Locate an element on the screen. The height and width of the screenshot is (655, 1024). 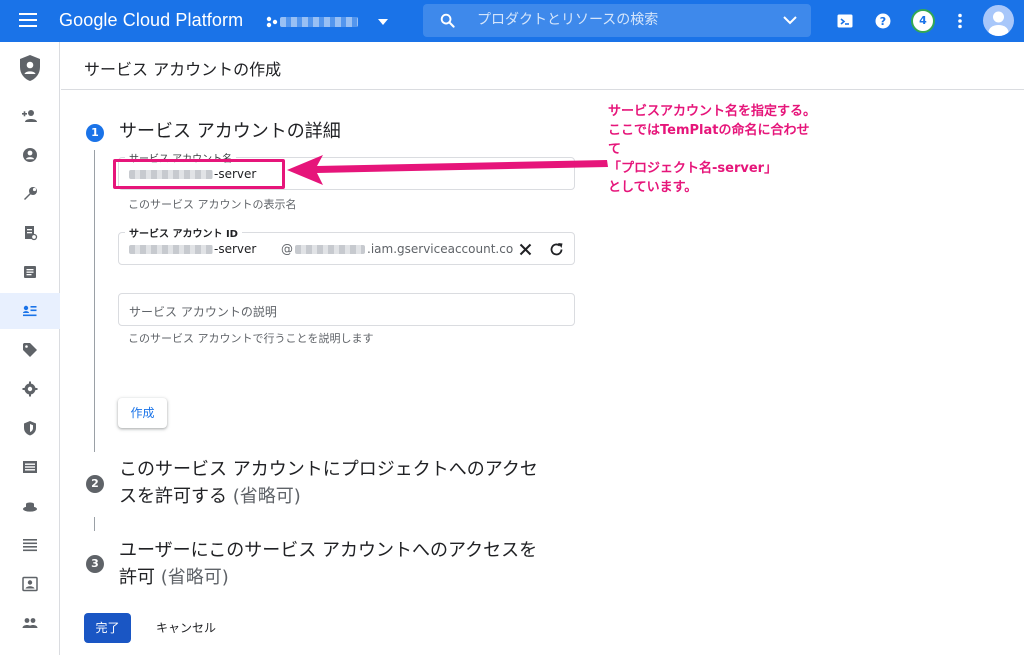
nav-account is located at coordinates (30, 155).